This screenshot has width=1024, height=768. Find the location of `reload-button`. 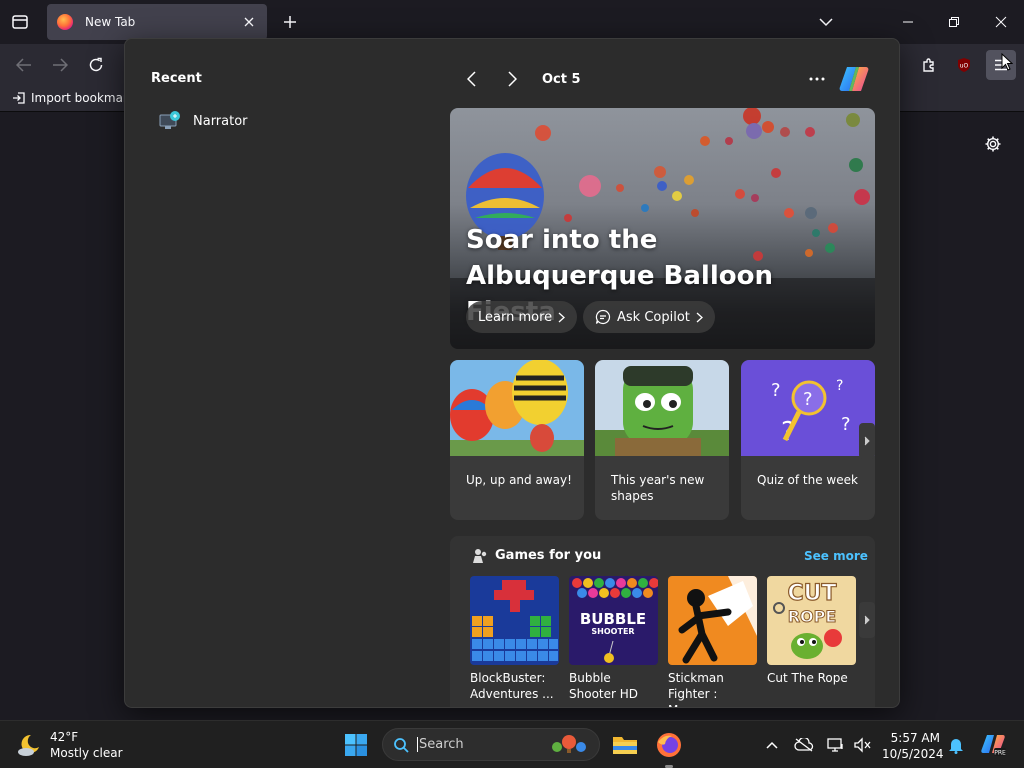

reload-button is located at coordinates (96, 65).